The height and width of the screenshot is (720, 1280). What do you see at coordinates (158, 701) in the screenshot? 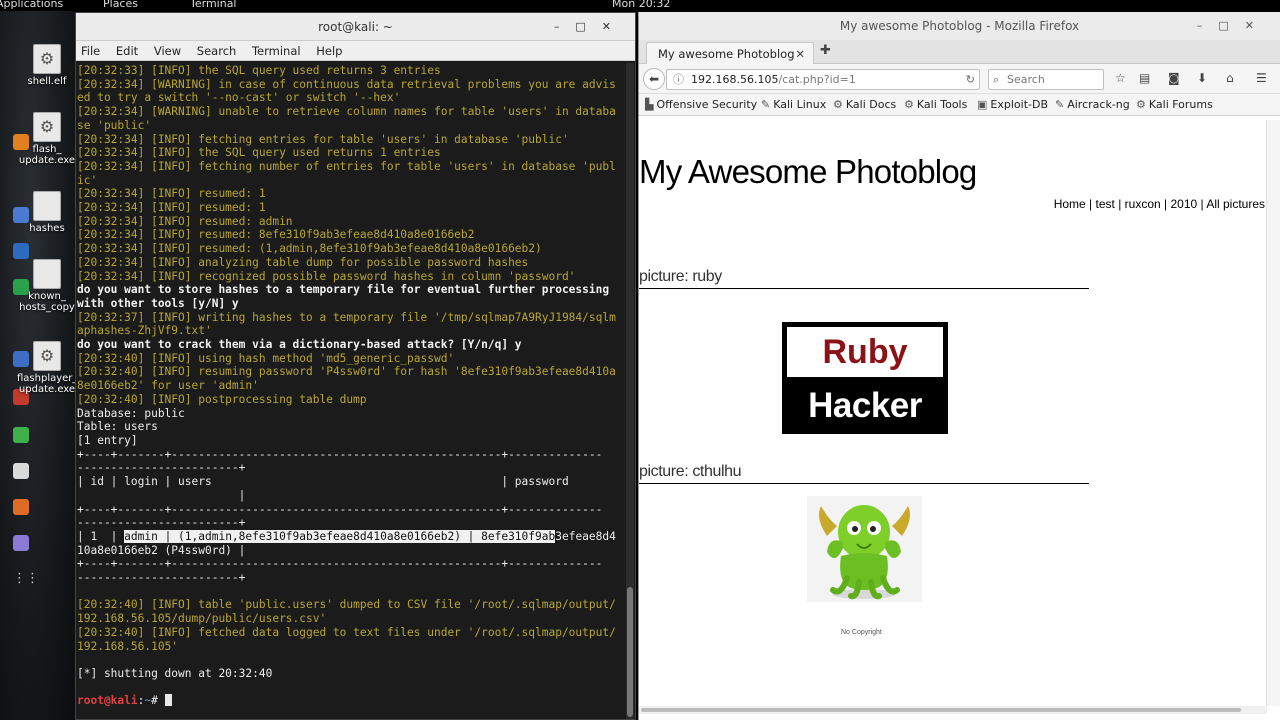
I see `prompt-symbol: #` at bounding box center [158, 701].